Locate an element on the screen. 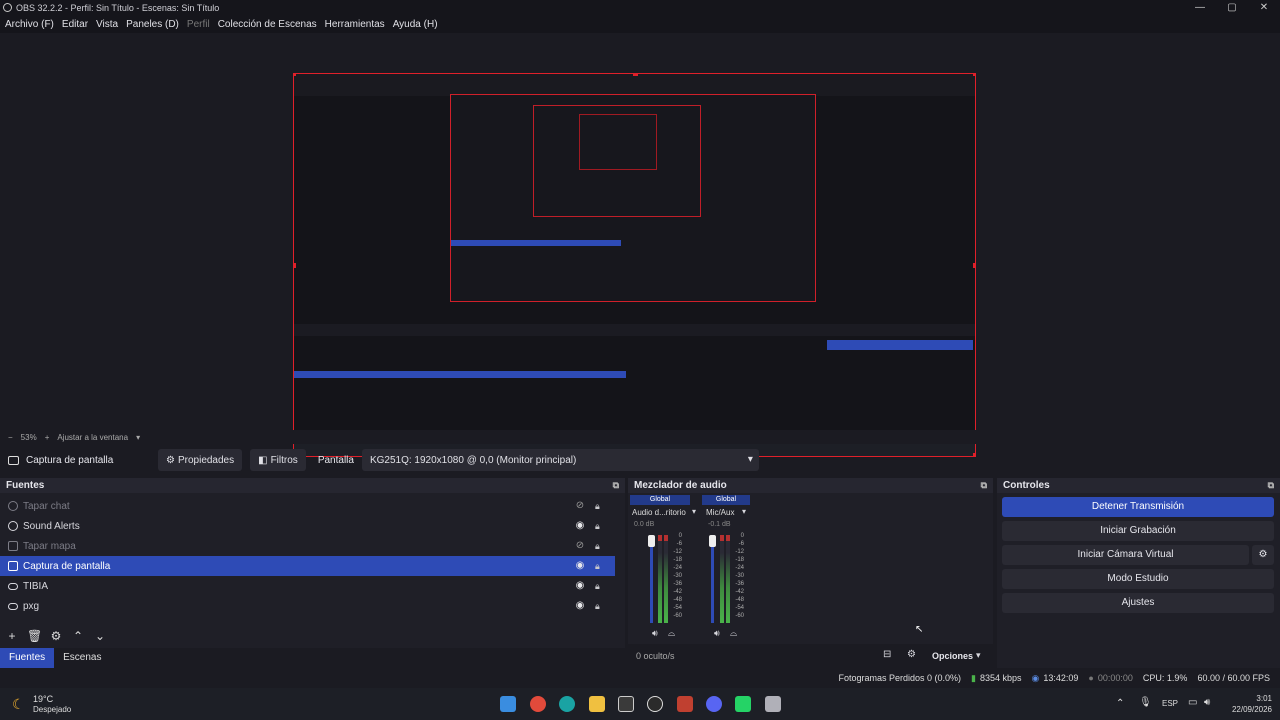  language-indicator: ESP is located at coordinates (1170, 703).